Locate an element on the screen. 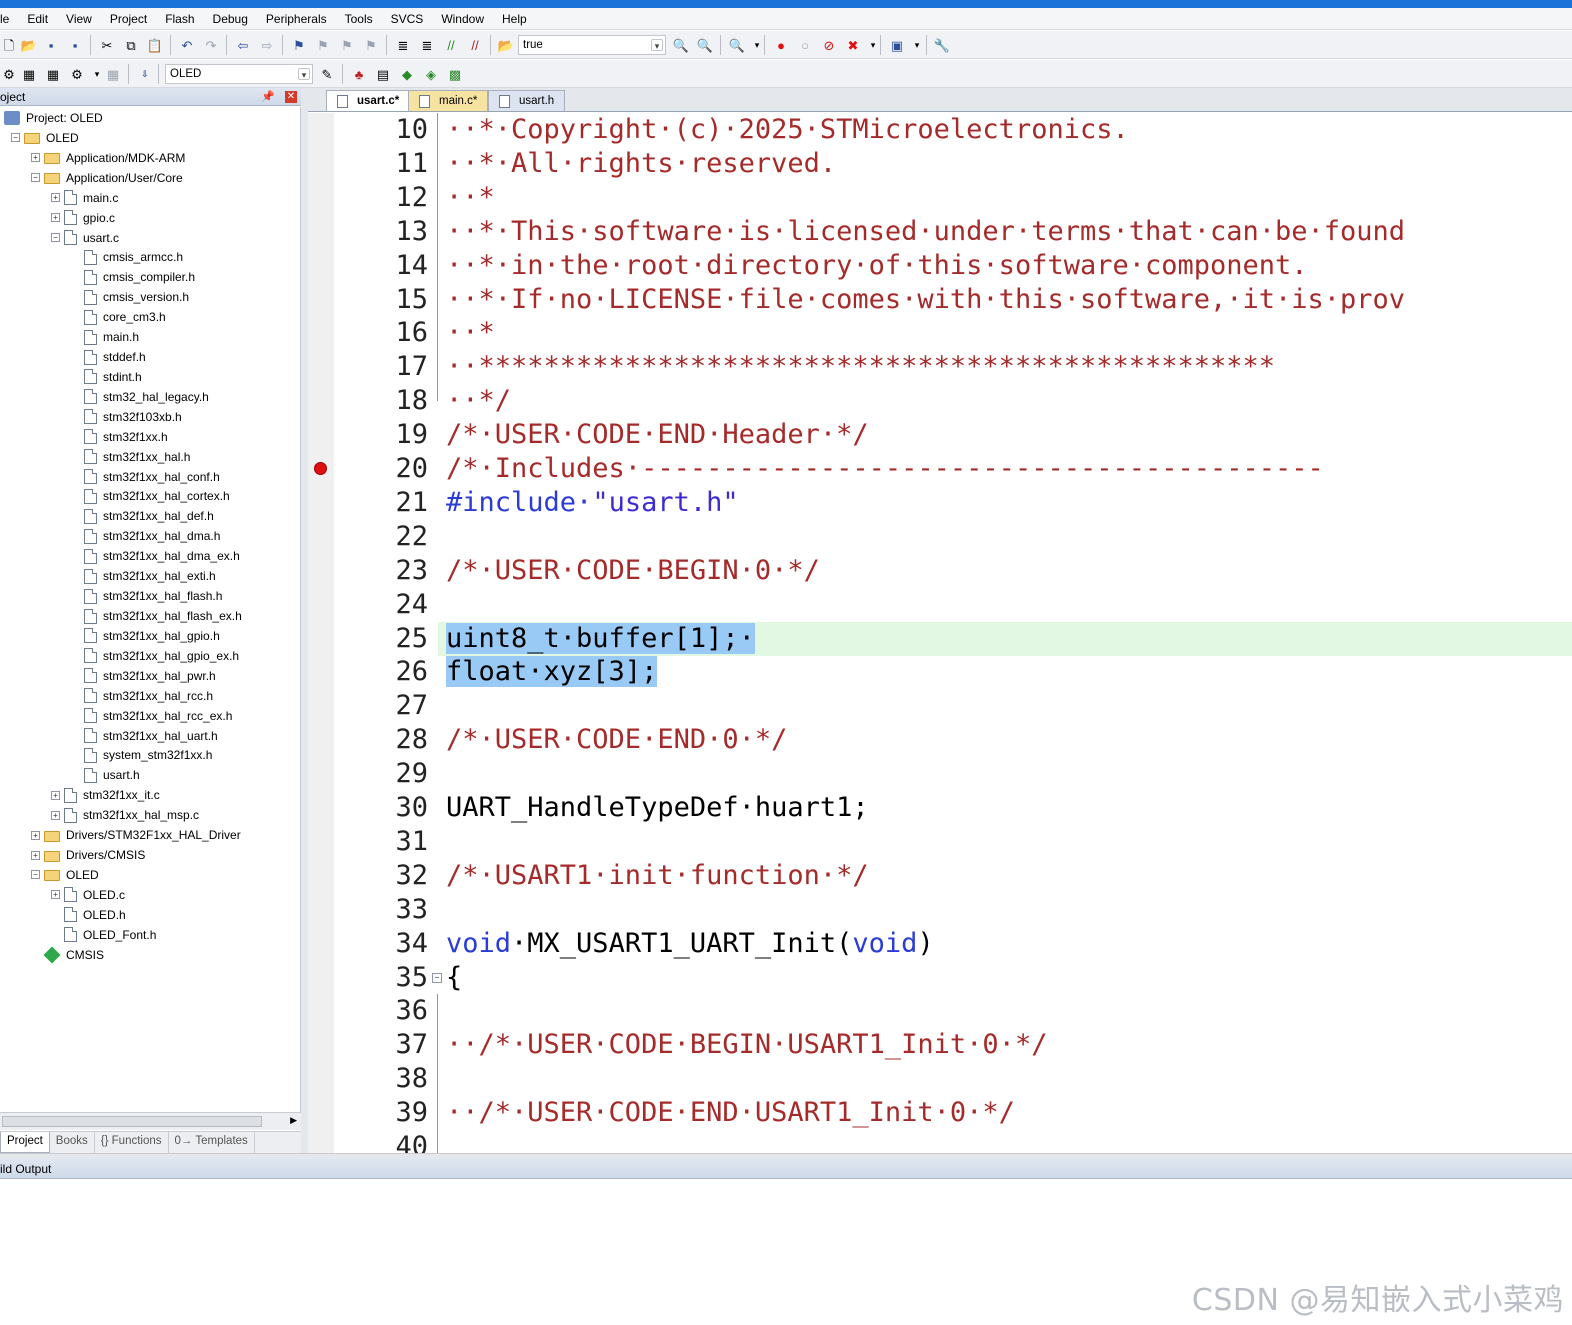 This screenshot has width=1572, height=1325. find-in-files-icon: 📂 is located at coordinates (506, 45).